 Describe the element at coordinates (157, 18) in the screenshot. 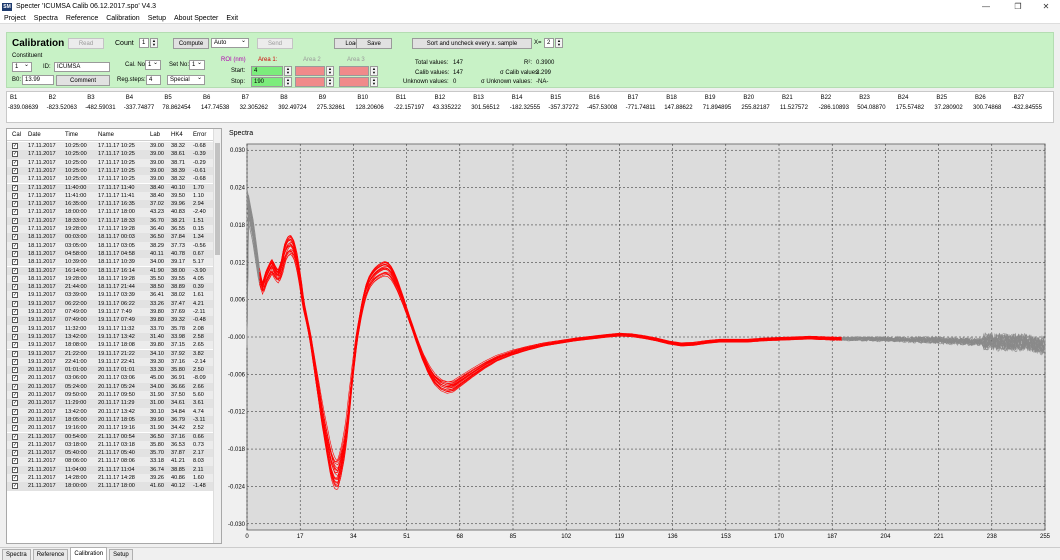

I see `menu-setup: Setup` at that location.